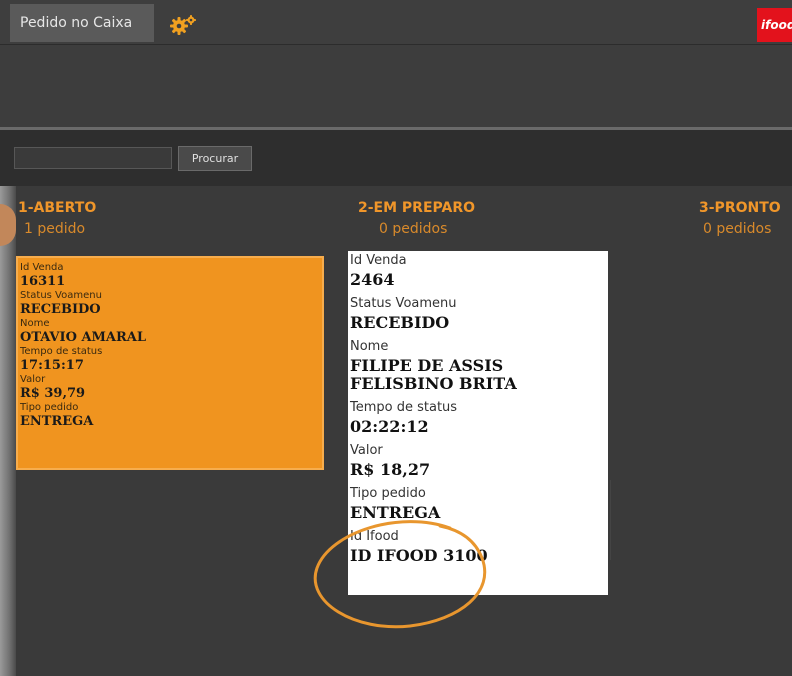 This screenshot has height=676, width=792. What do you see at coordinates (396, 86) in the screenshot?
I see `toolbar-area` at bounding box center [396, 86].